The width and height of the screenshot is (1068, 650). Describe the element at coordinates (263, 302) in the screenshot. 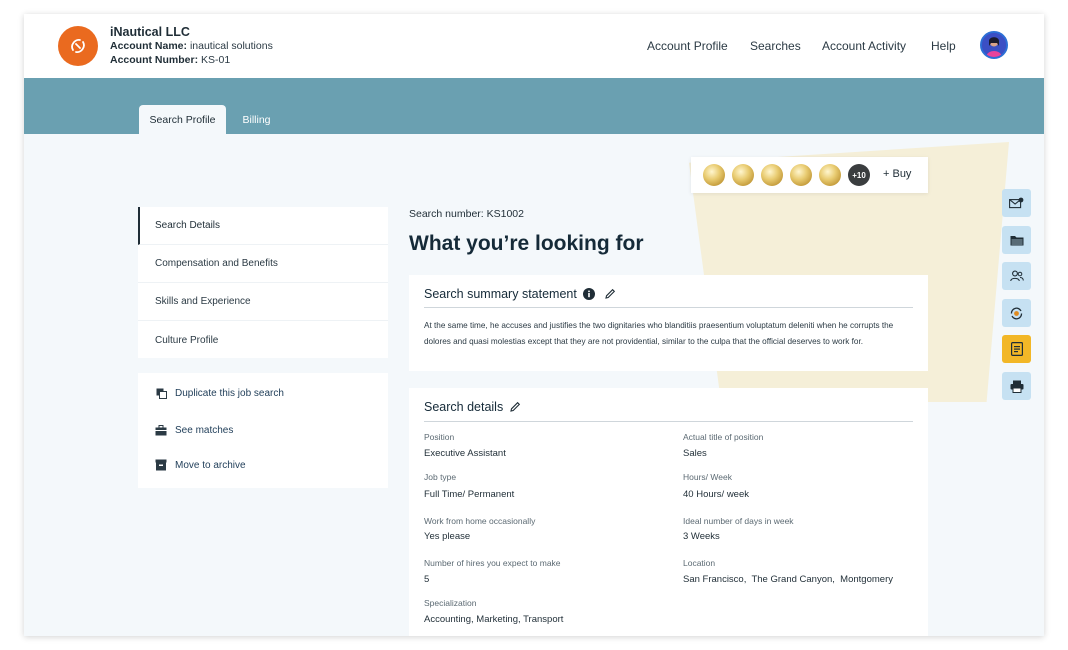

I see `menu-item-skills: Skills and Experience` at that location.